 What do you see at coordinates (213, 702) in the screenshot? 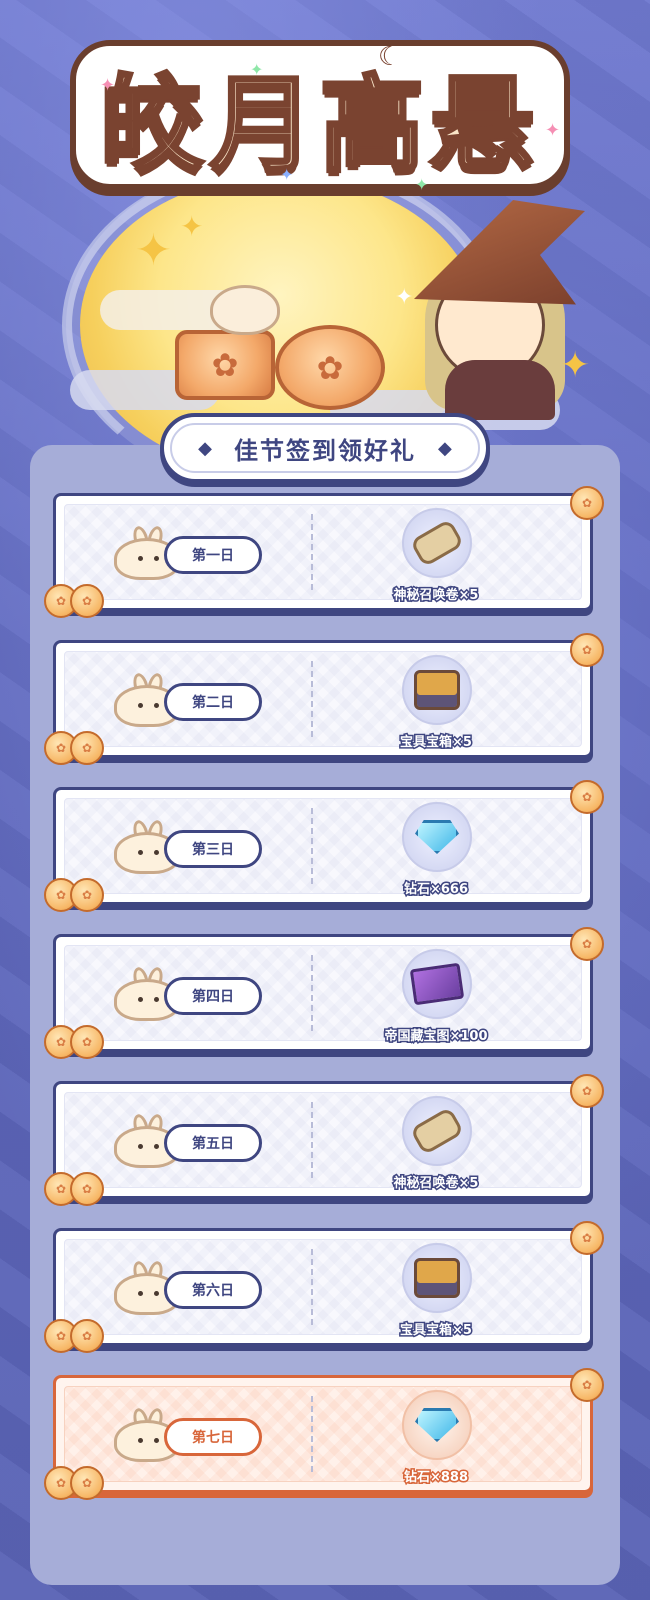
I see `day-label: 第二日` at bounding box center [213, 702].